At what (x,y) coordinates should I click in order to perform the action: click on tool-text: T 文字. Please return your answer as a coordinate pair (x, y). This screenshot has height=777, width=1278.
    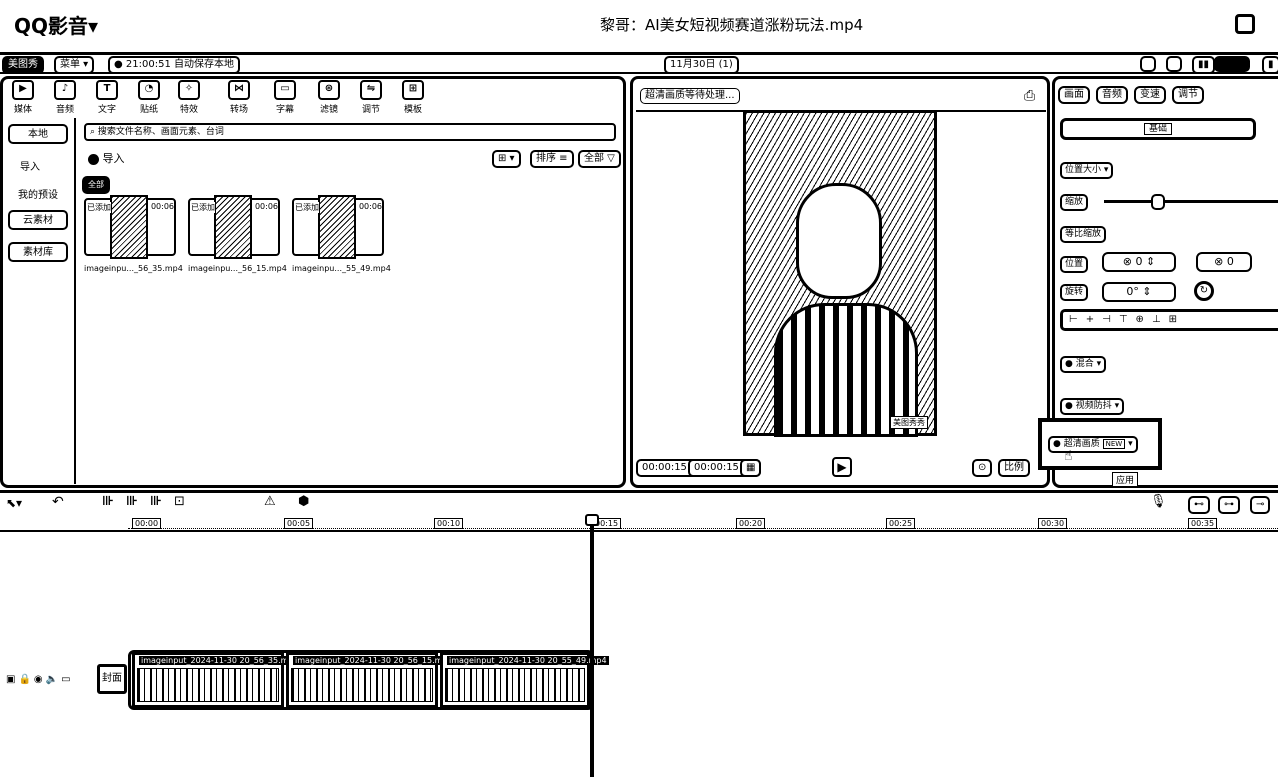
    Looking at the image, I should click on (107, 97).